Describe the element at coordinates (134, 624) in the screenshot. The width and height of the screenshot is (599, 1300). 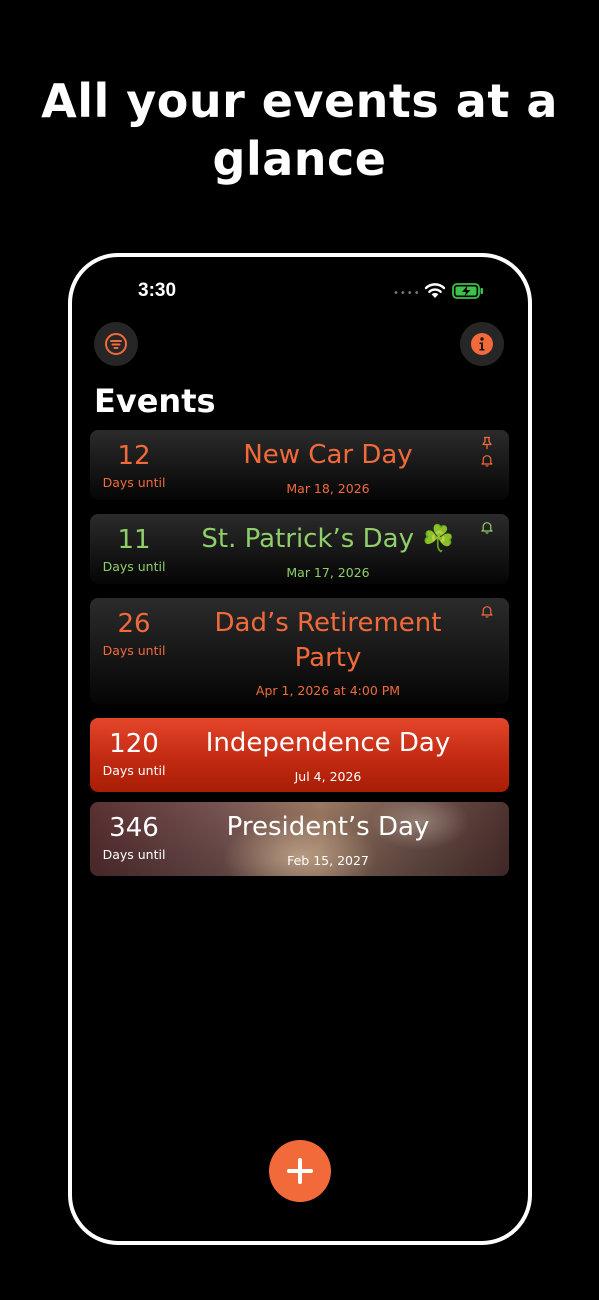
I see `days-count: 26` at that location.